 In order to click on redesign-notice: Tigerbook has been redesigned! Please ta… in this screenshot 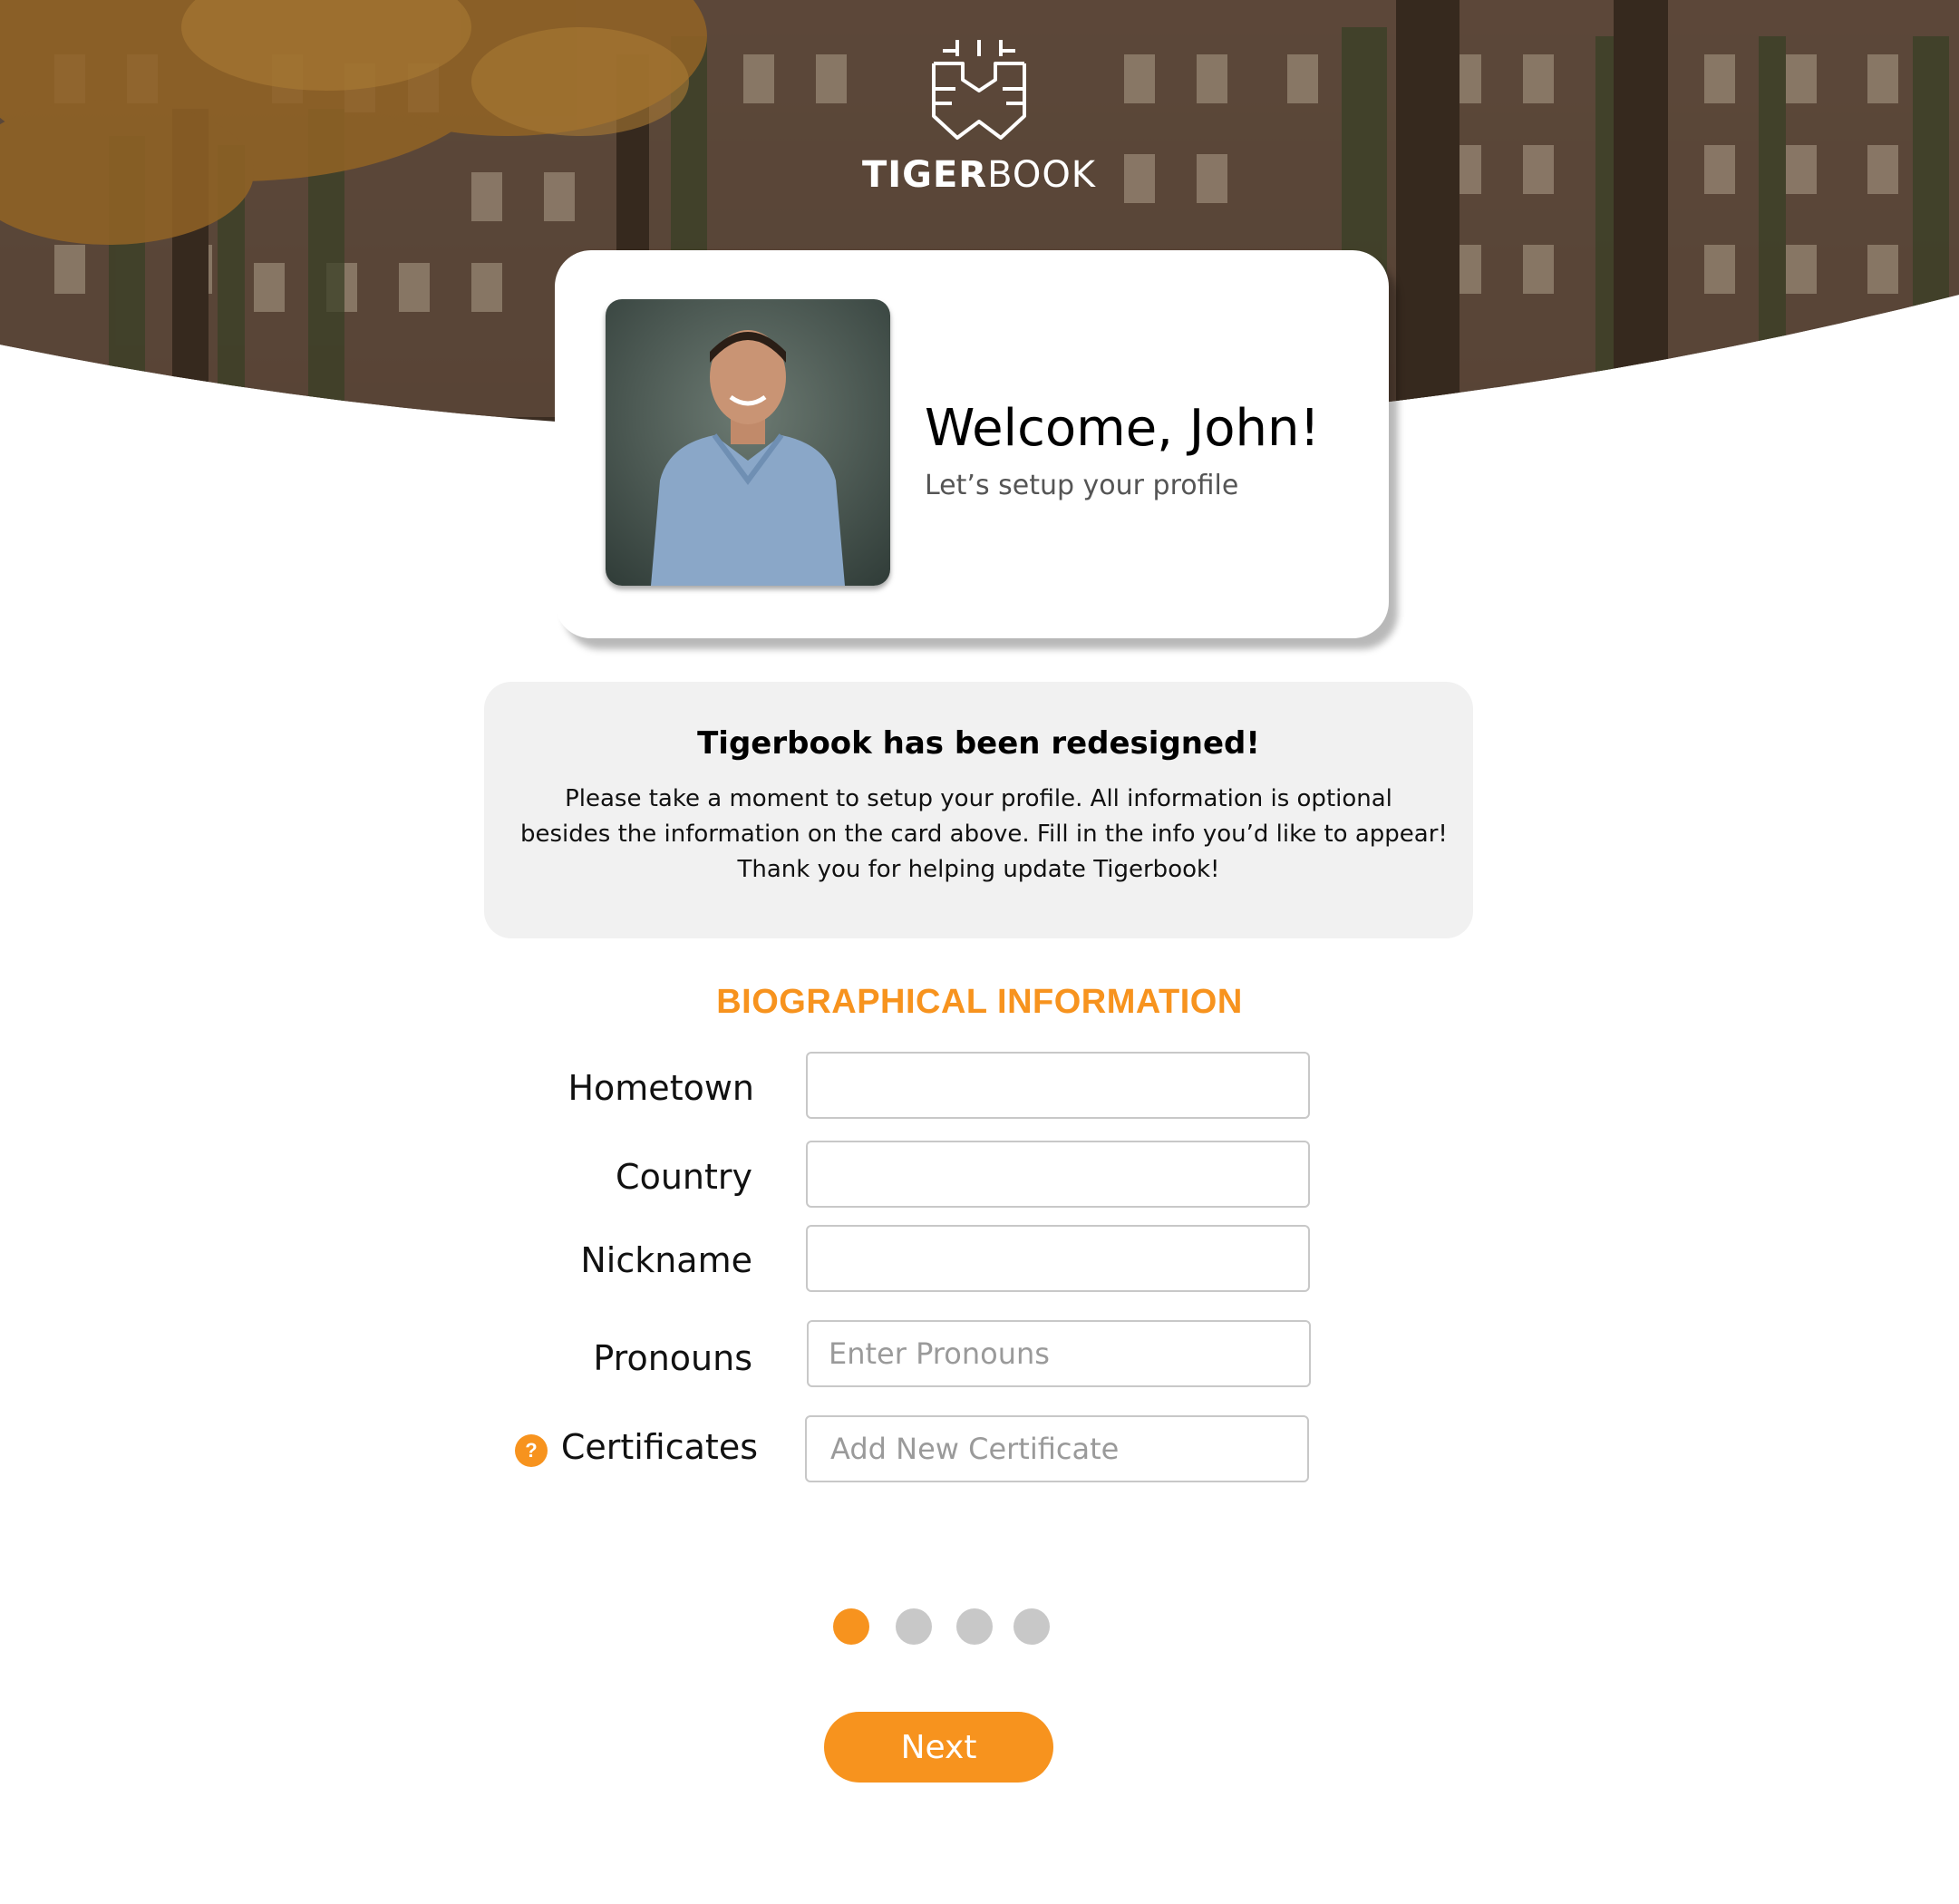, I will do `click(978, 810)`.